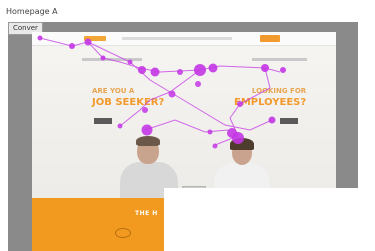 The image size is (375, 251). What do you see at coordinates (123, 233) in the screenshot?
I see `ring-icon` at bounding box center [123, 233].